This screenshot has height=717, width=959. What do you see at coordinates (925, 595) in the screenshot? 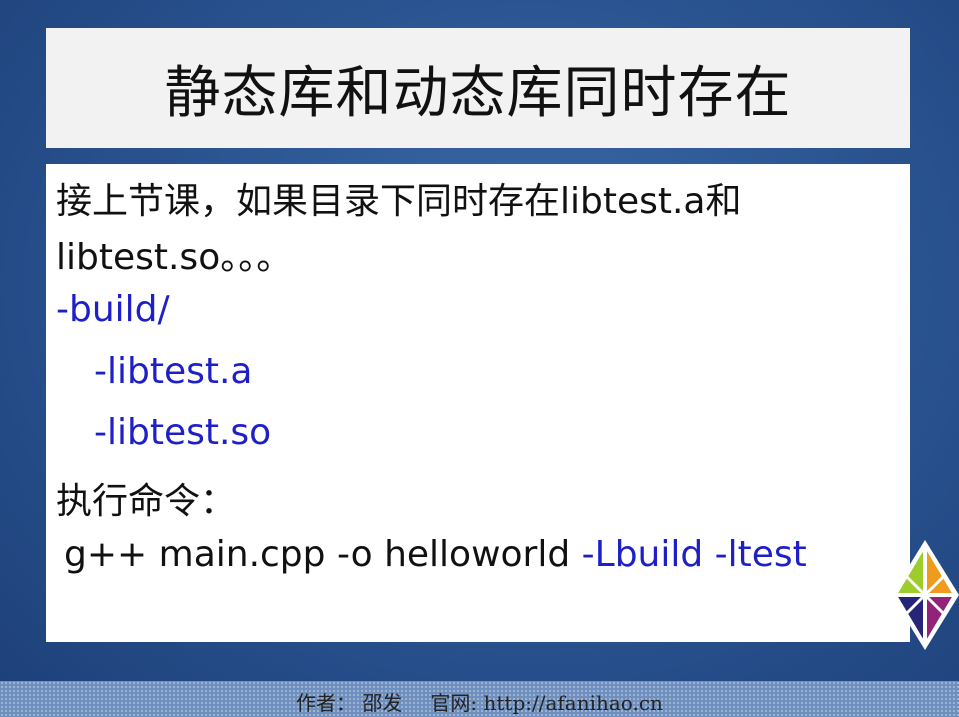
I see `centos-logo-icon` at bounding box center [925, 595].